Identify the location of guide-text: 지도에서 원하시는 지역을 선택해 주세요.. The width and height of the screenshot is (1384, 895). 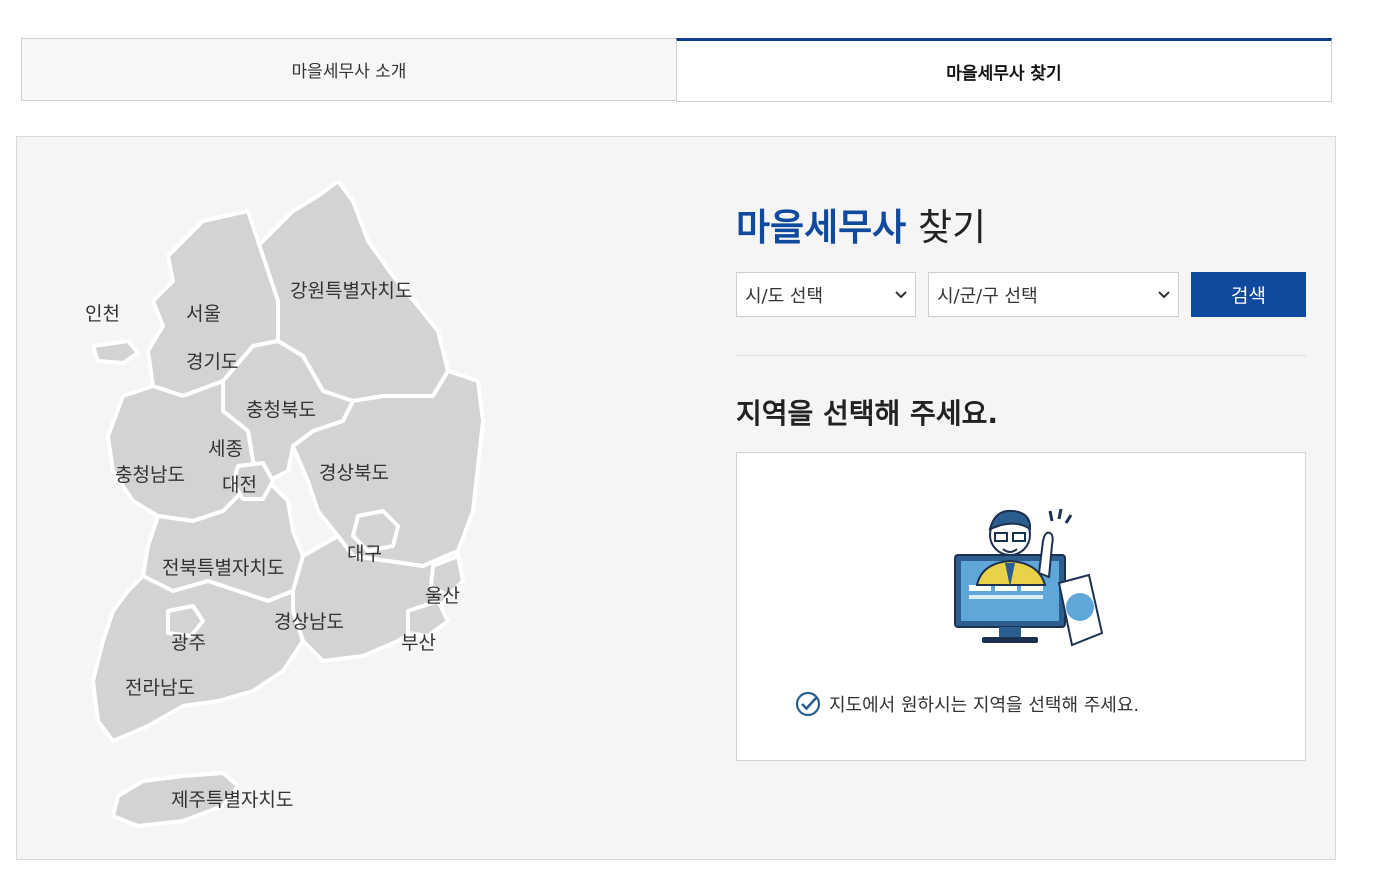
(967, 704).